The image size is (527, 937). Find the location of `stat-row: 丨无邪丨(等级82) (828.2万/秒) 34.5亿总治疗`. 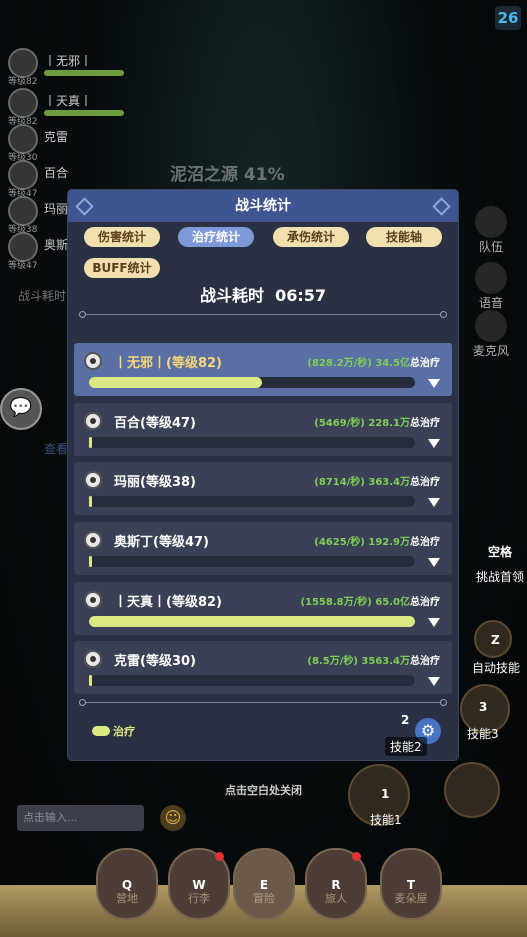

stat-row: 丨无邪丨(等级82) (828.2万/秒) 34.5亿总治疗 is located at coordinates (263, 369).